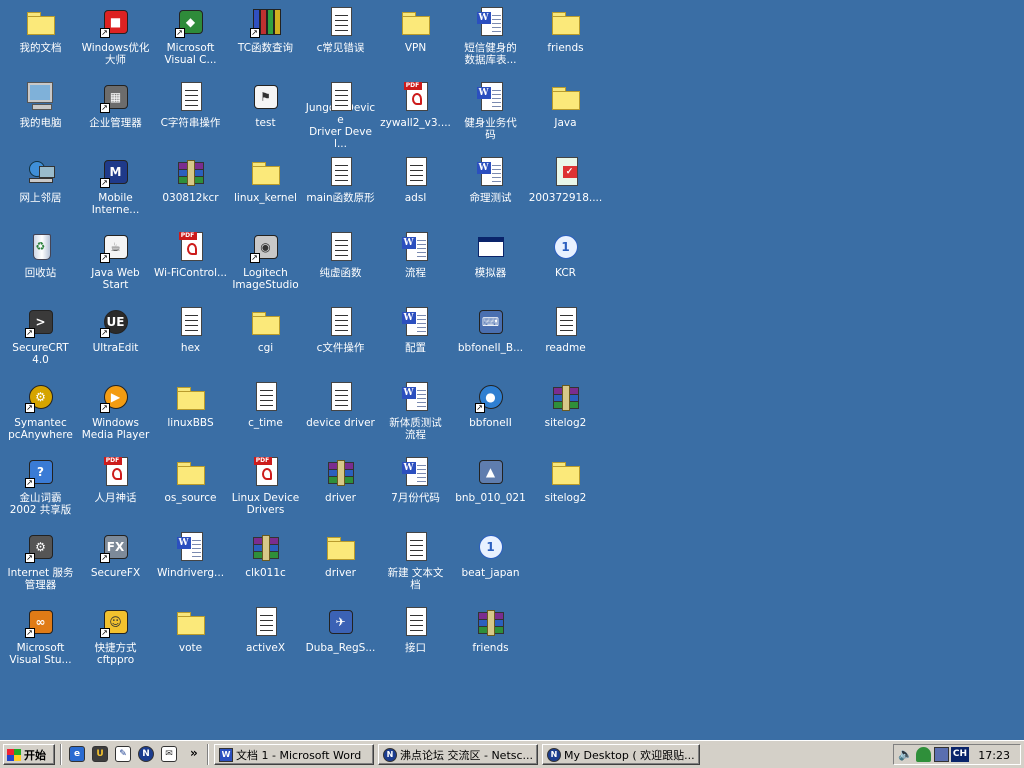 The width and height of the screenshot is (1024, 768). What do you see at coordinates (40, 489) in the screenshot?
I see `desktop-icon: ? ↗ 金山词霸 2002 共享版` at bounding box center [40, 489].